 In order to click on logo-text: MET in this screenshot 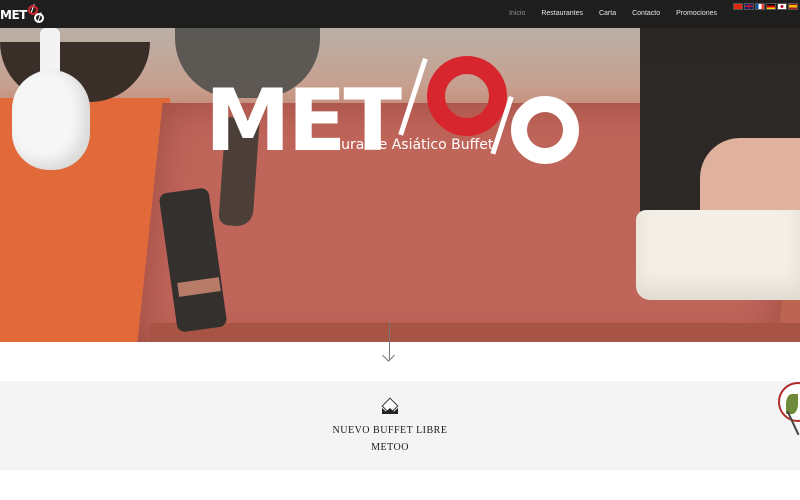, I will do `click(13, 15)`.